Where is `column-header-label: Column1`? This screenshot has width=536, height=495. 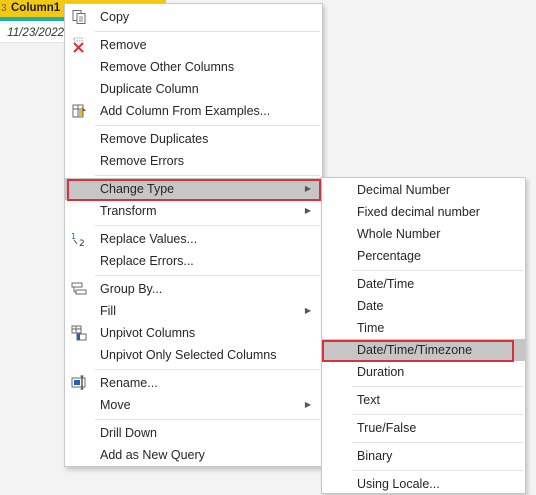
column-header-label: Column1 is located at coordinates (36, 8).